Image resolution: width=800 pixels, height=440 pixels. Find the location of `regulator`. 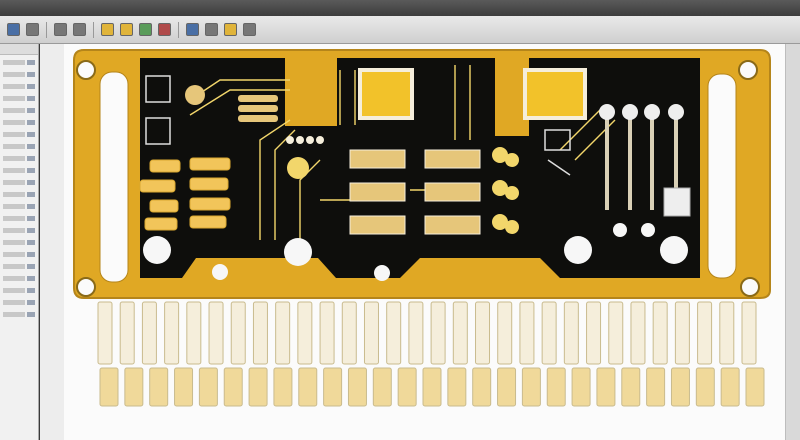

regulator is located at coordinates (677, 202).